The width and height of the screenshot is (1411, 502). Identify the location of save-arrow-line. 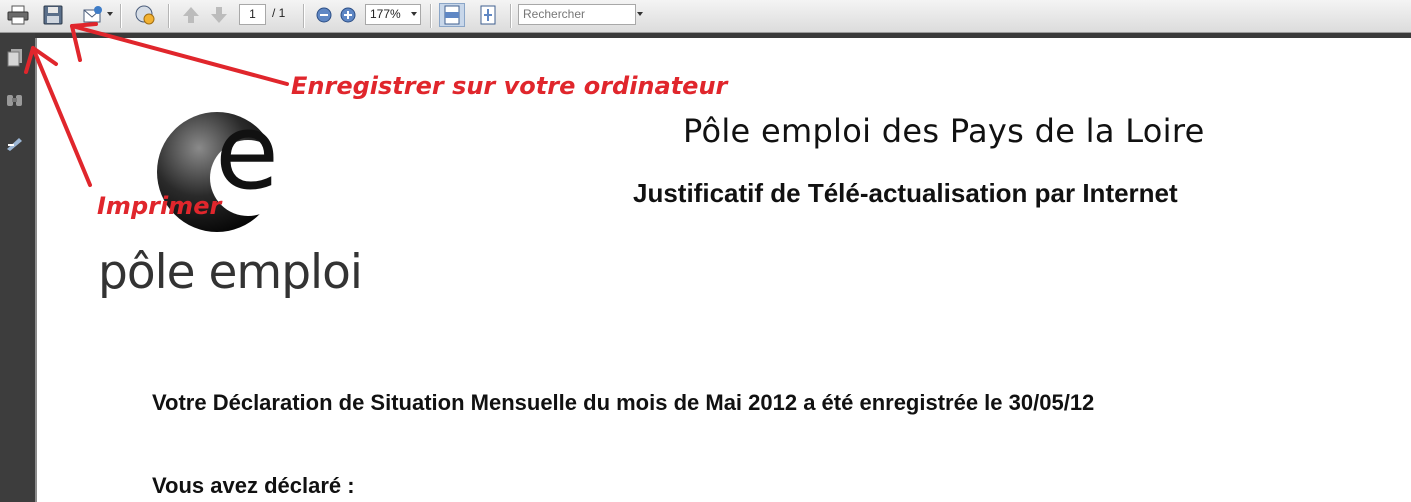
(179, 55).